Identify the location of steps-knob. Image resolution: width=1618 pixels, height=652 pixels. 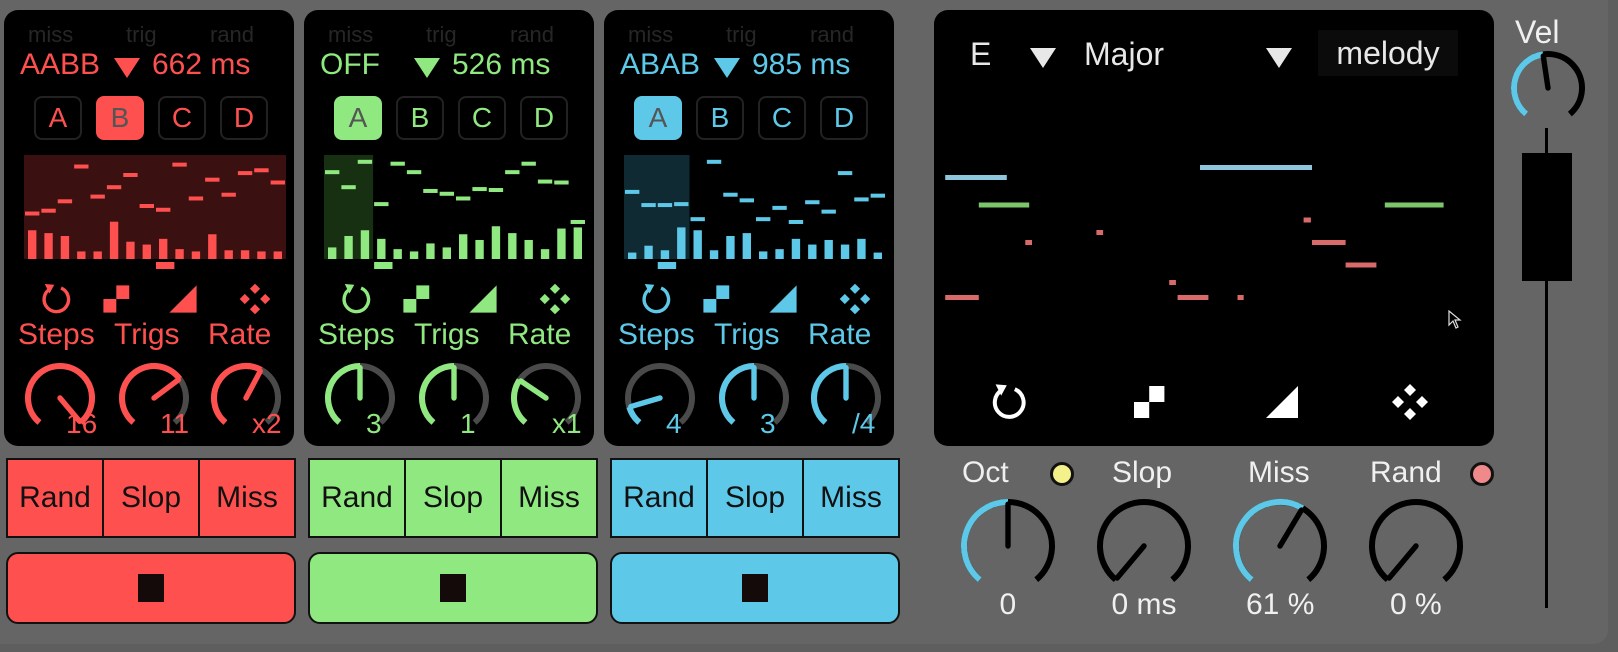
(360, 398).